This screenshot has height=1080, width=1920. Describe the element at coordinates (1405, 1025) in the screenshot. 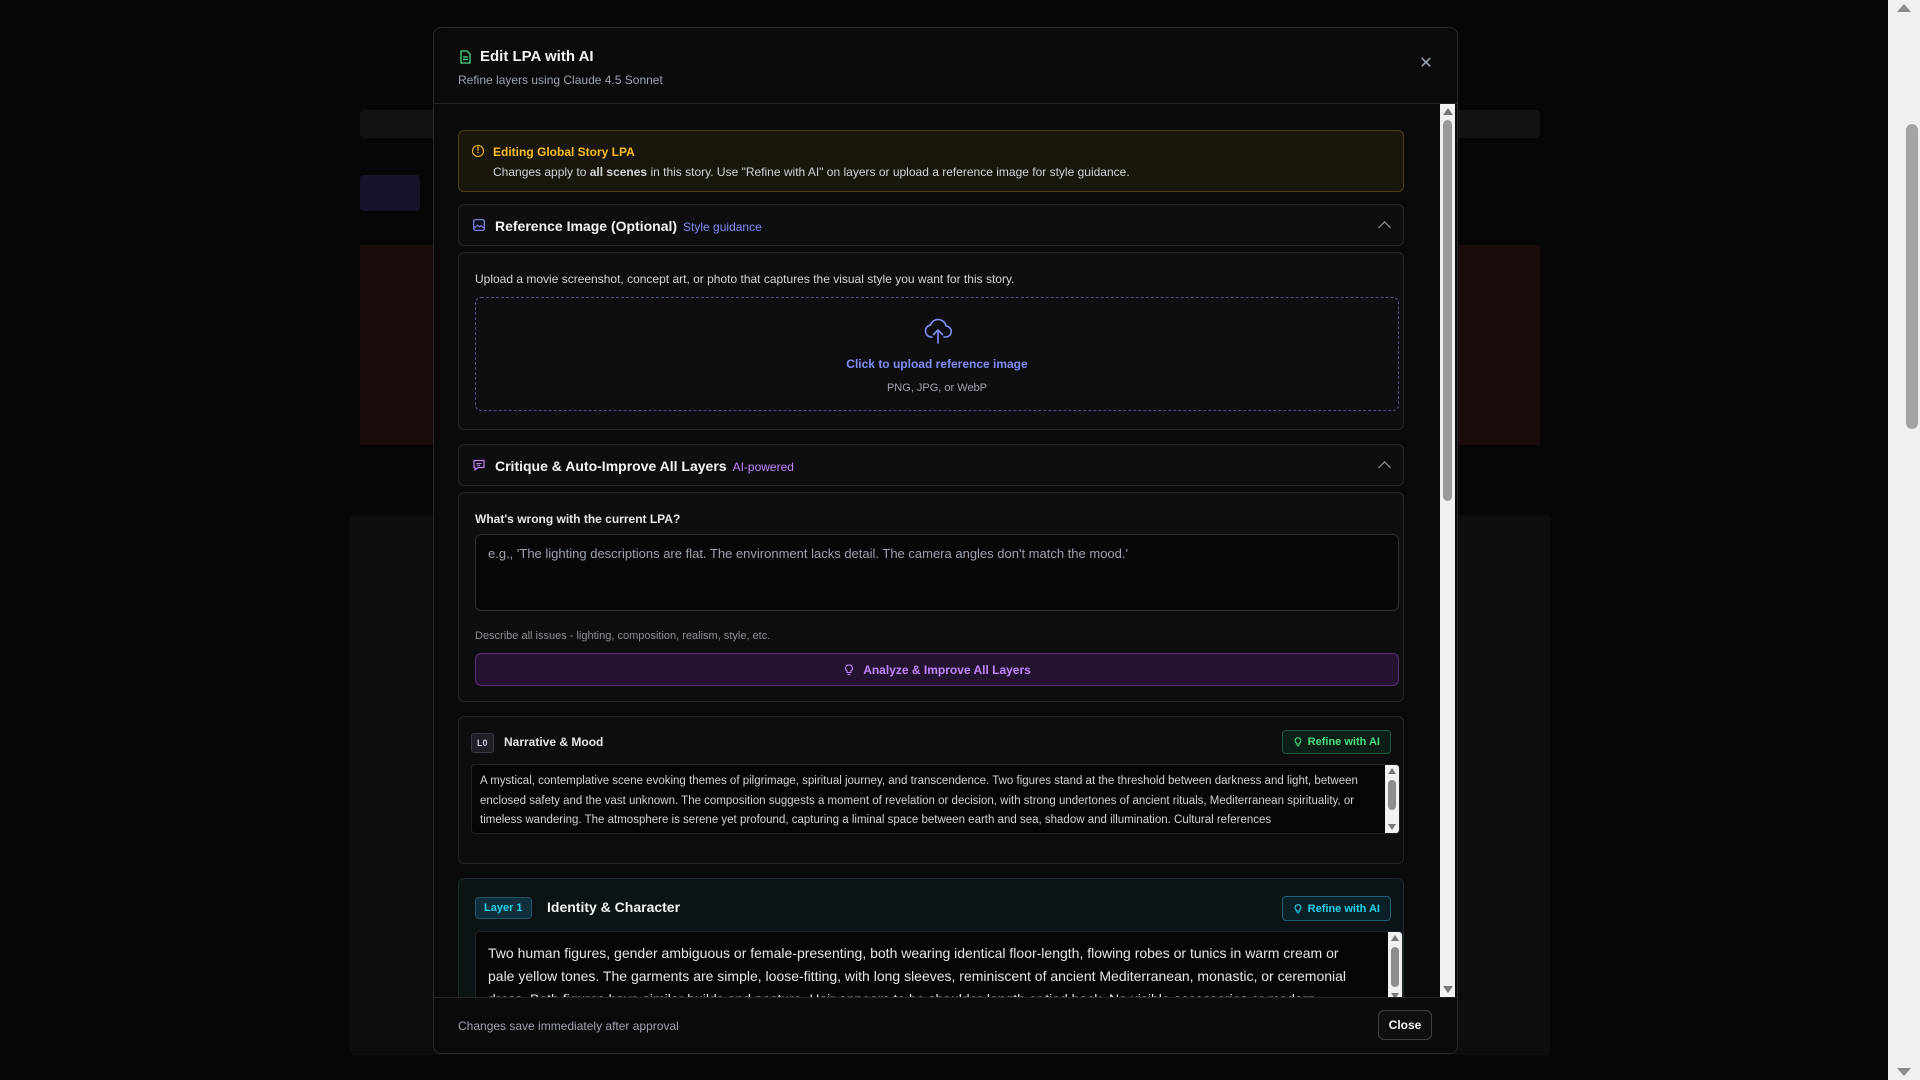

I see `close-button: Close` at that location.